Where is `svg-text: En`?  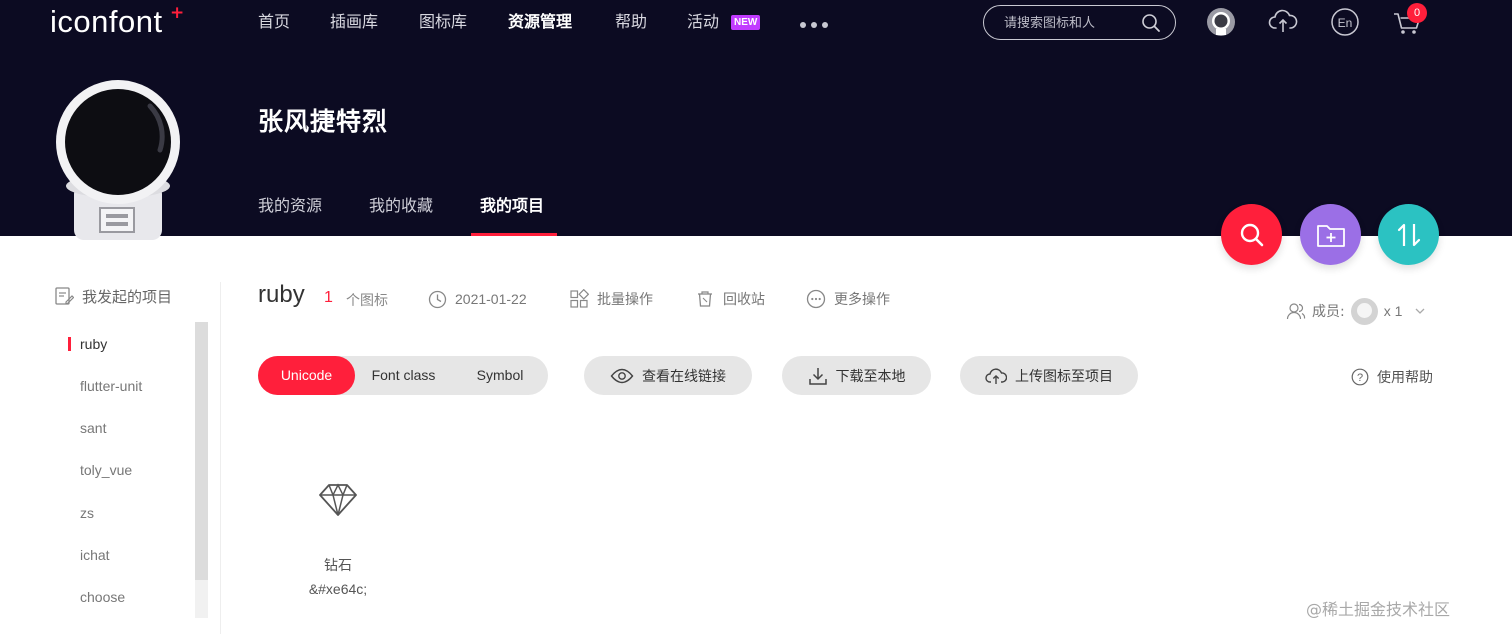
svg-text: En is located at coordinates (1345, 23).